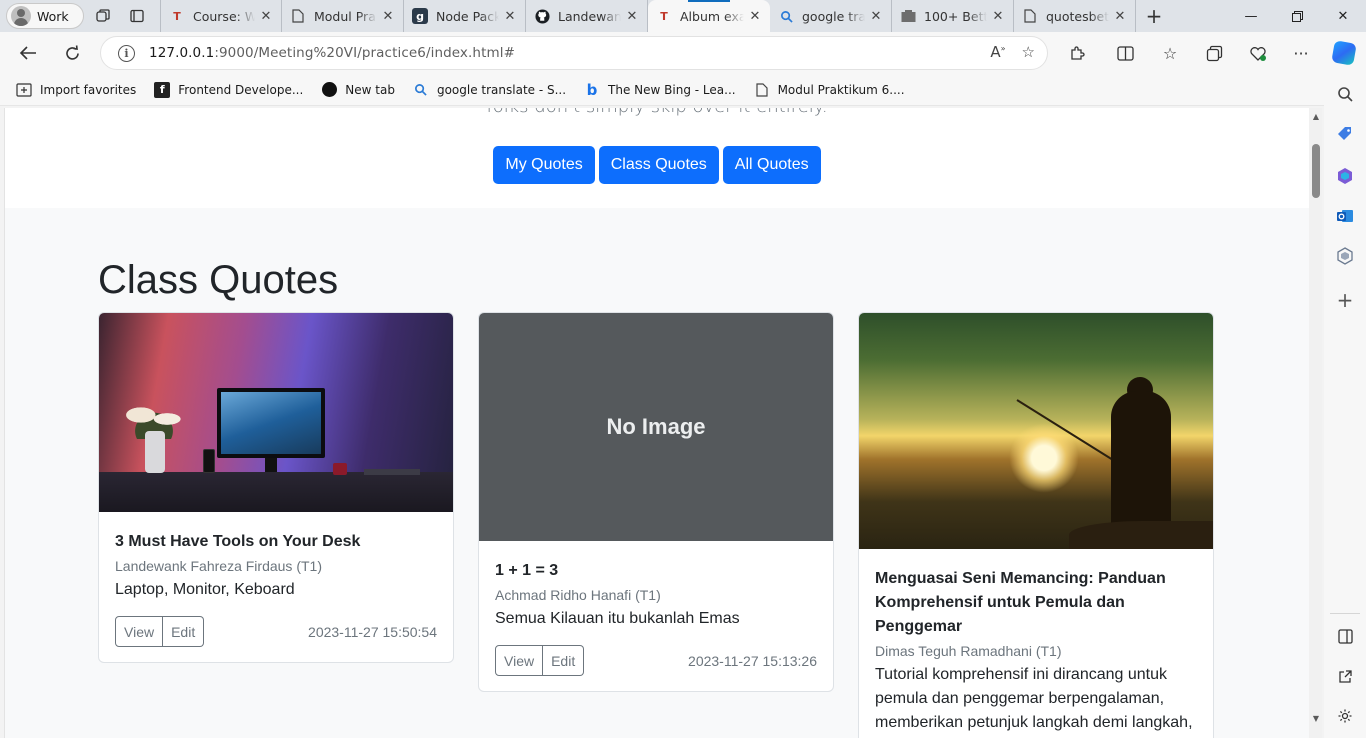 This screenshot has width=1366, height=738. What do you see at coordinates (420, 16) in the screenshot?
I see `g-icon: g` at bounding box center [420, 16].